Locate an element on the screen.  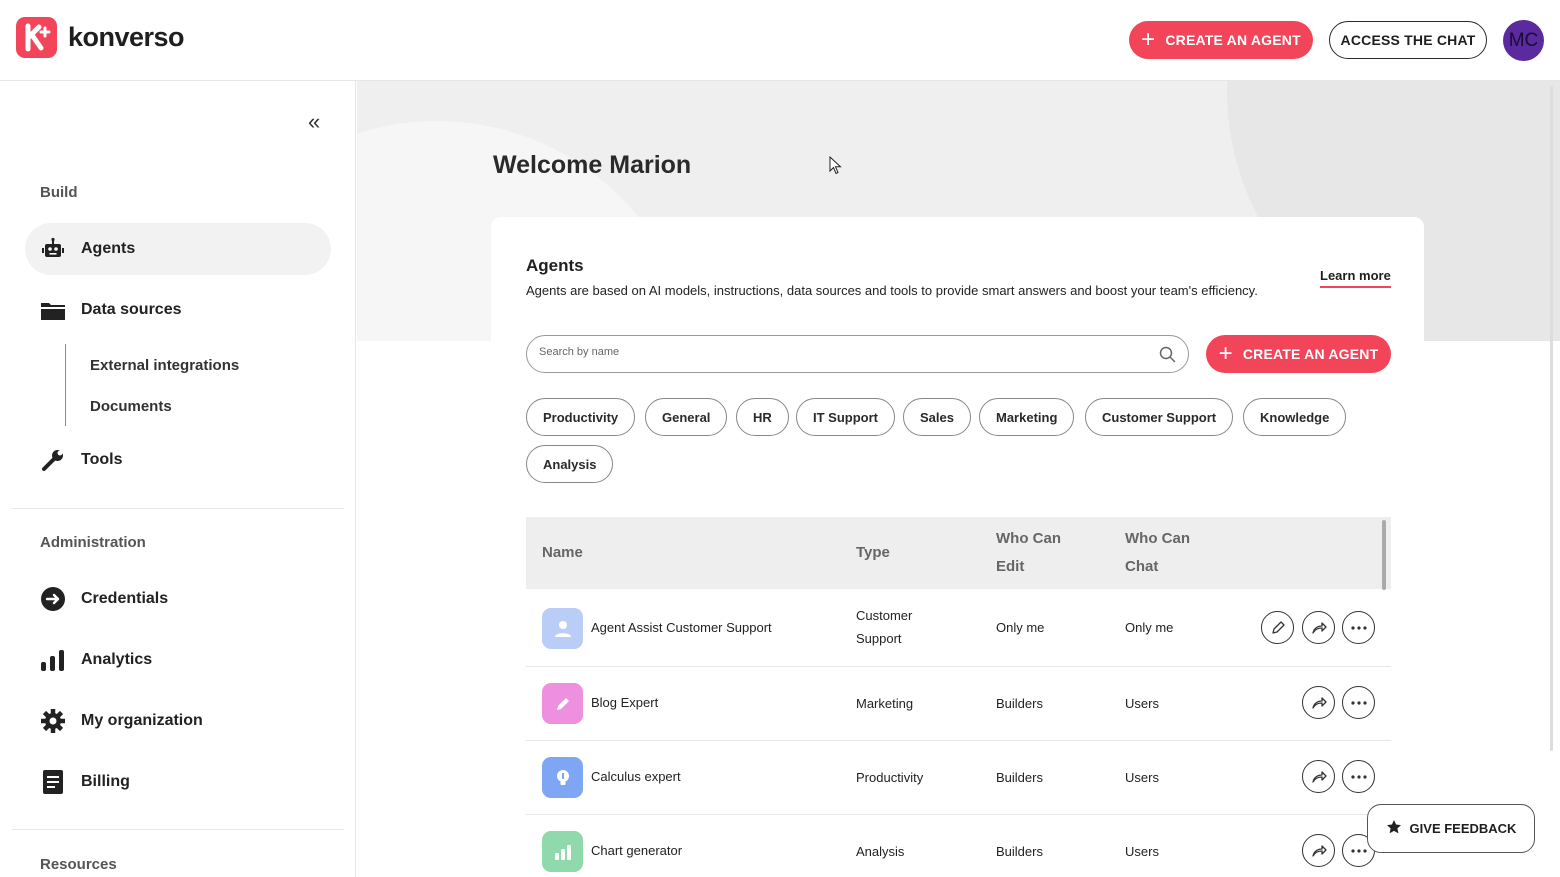
wrench-icon is located at coordinates (53, 460).